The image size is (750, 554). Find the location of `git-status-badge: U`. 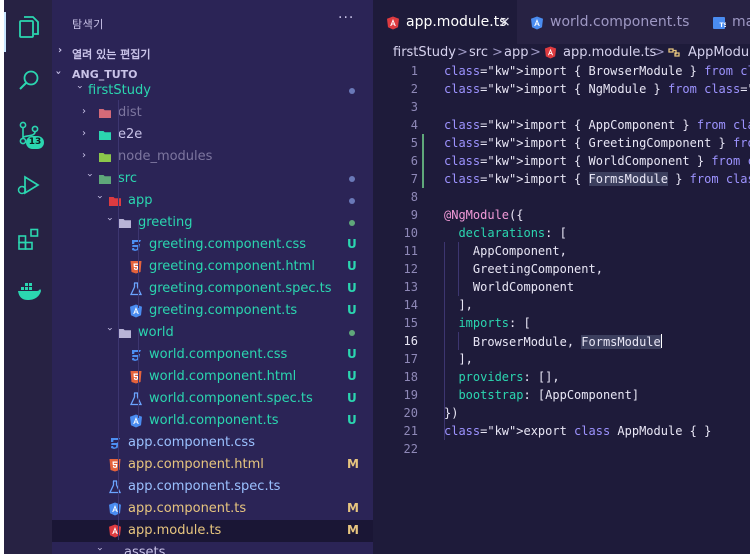

git-status-badge: U is located at coordinates (352, 376).